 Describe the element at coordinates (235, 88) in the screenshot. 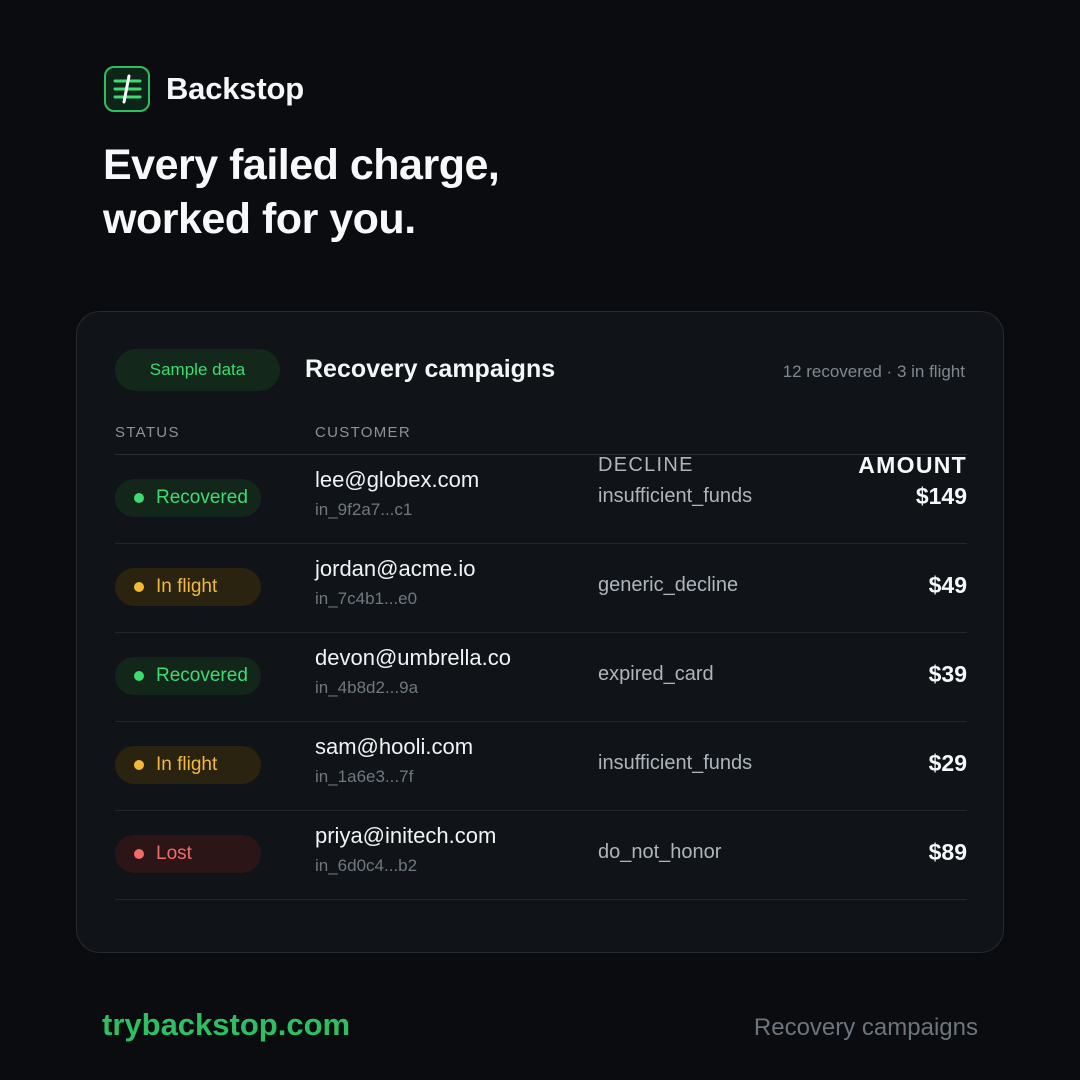

I see `brand-name: Backstop` at that location.